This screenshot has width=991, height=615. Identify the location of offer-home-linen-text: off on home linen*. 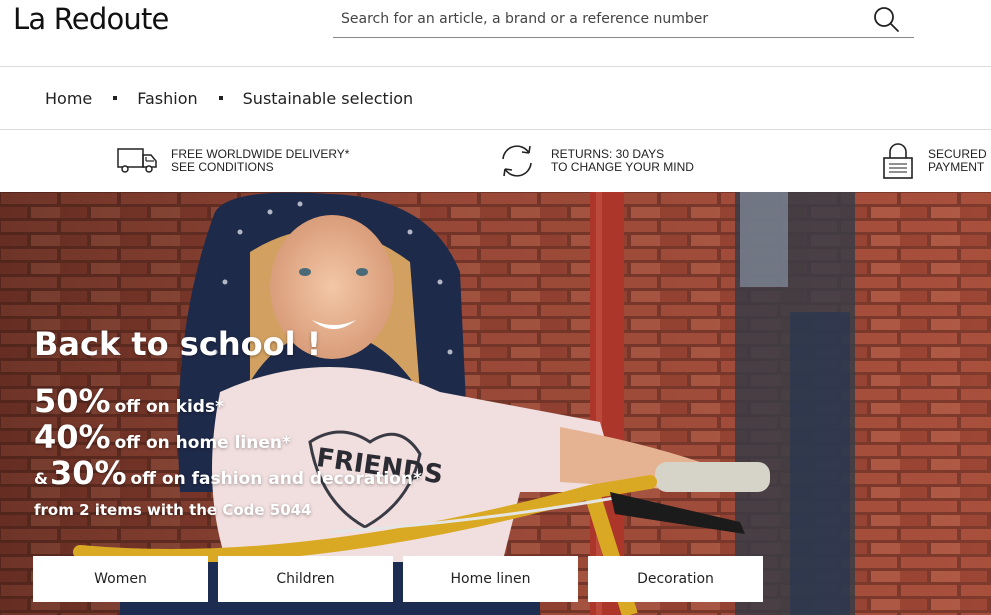
(202, 443).